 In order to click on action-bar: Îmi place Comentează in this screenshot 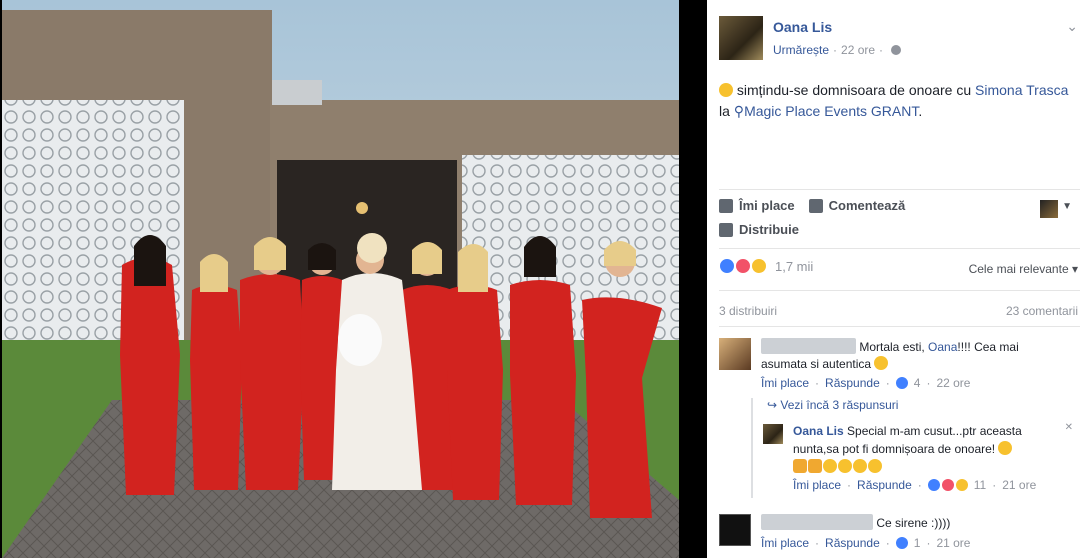, I will do `click(812, 205)`.